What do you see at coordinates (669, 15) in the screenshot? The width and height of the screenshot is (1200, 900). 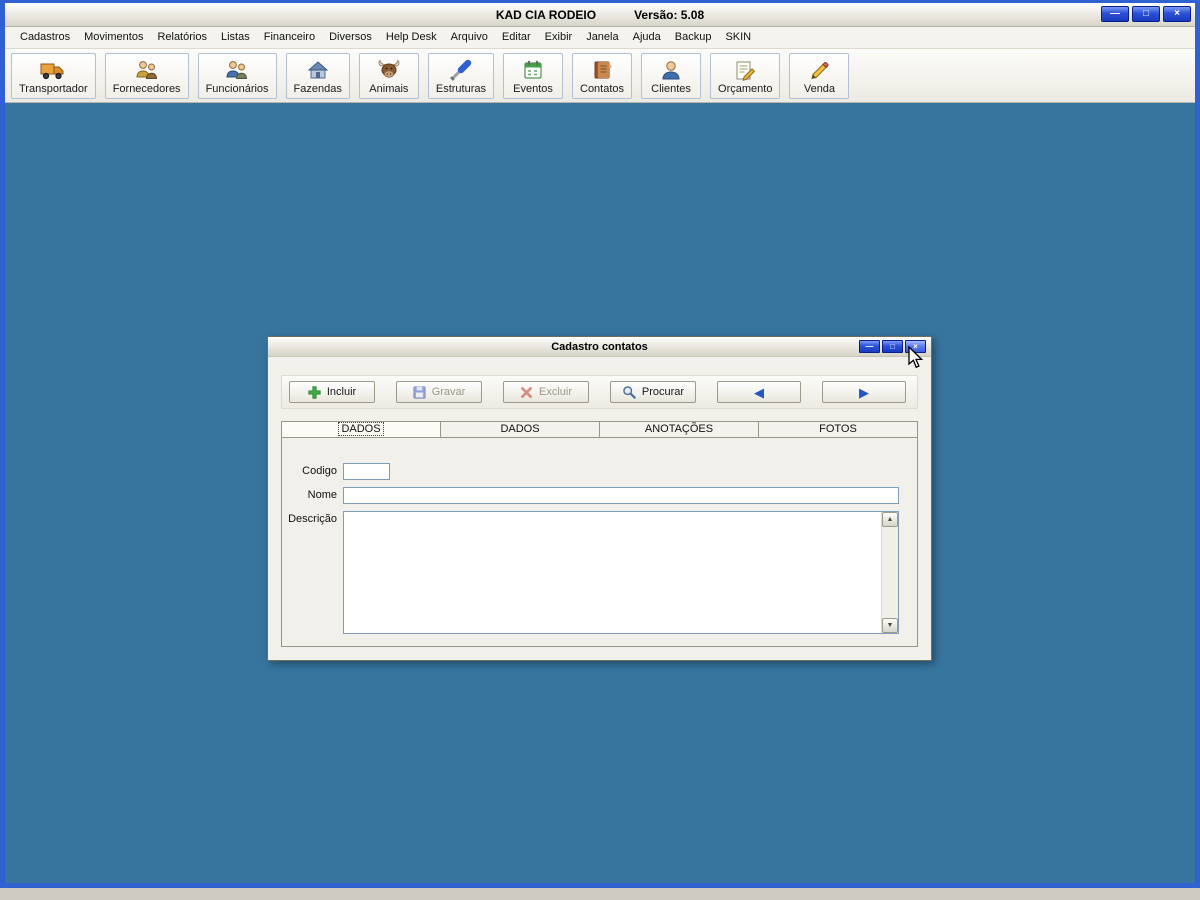 I see `app-version-text: Versão: 5.08` at bounding box center [669, 15].